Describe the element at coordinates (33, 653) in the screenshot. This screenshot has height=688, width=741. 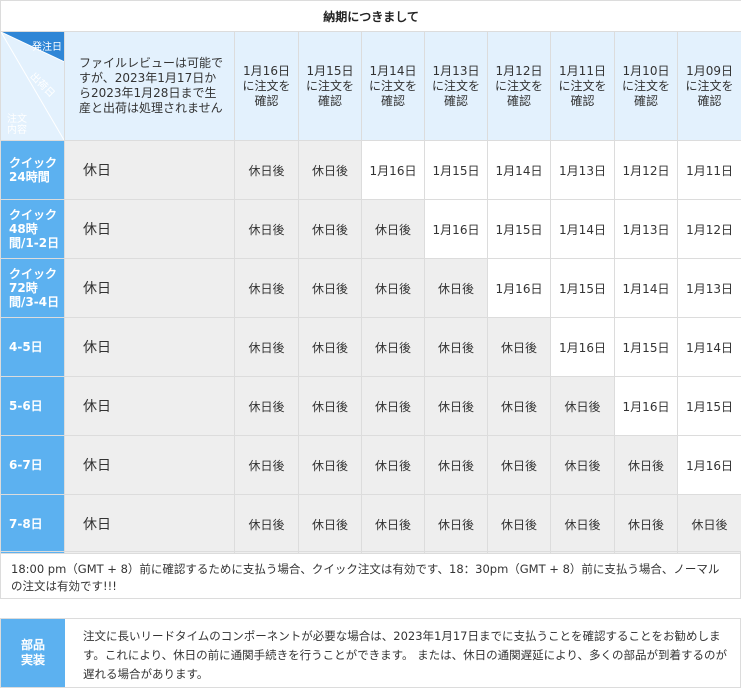
I see `parts-assembly-label: 部品実装` at that location.